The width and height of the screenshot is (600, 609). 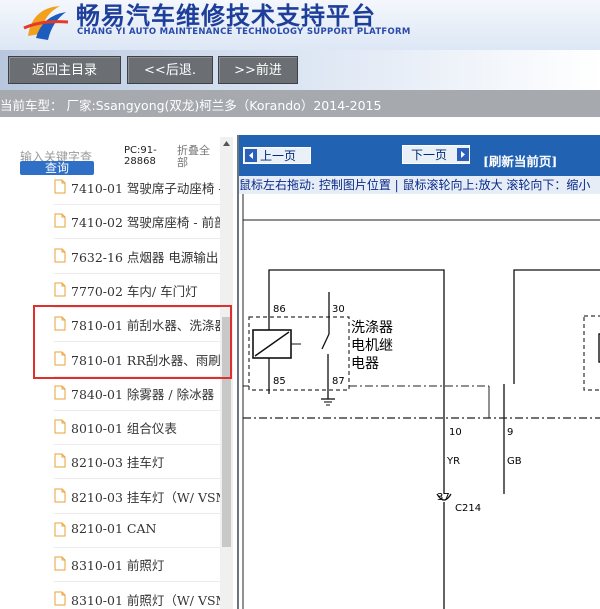 I want to click on arrow-right-icon, so click(x=463, y=154).